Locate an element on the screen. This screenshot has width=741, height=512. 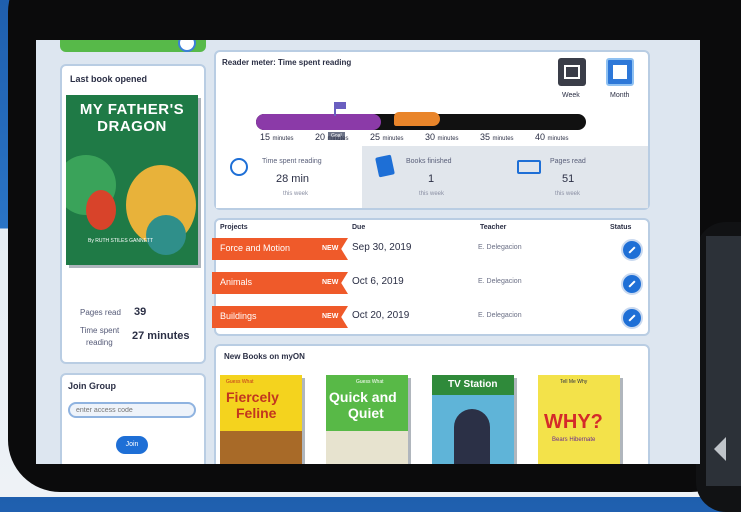
cover-title: MY FATHER'S DRAGON is located at coordinates (132, 118).